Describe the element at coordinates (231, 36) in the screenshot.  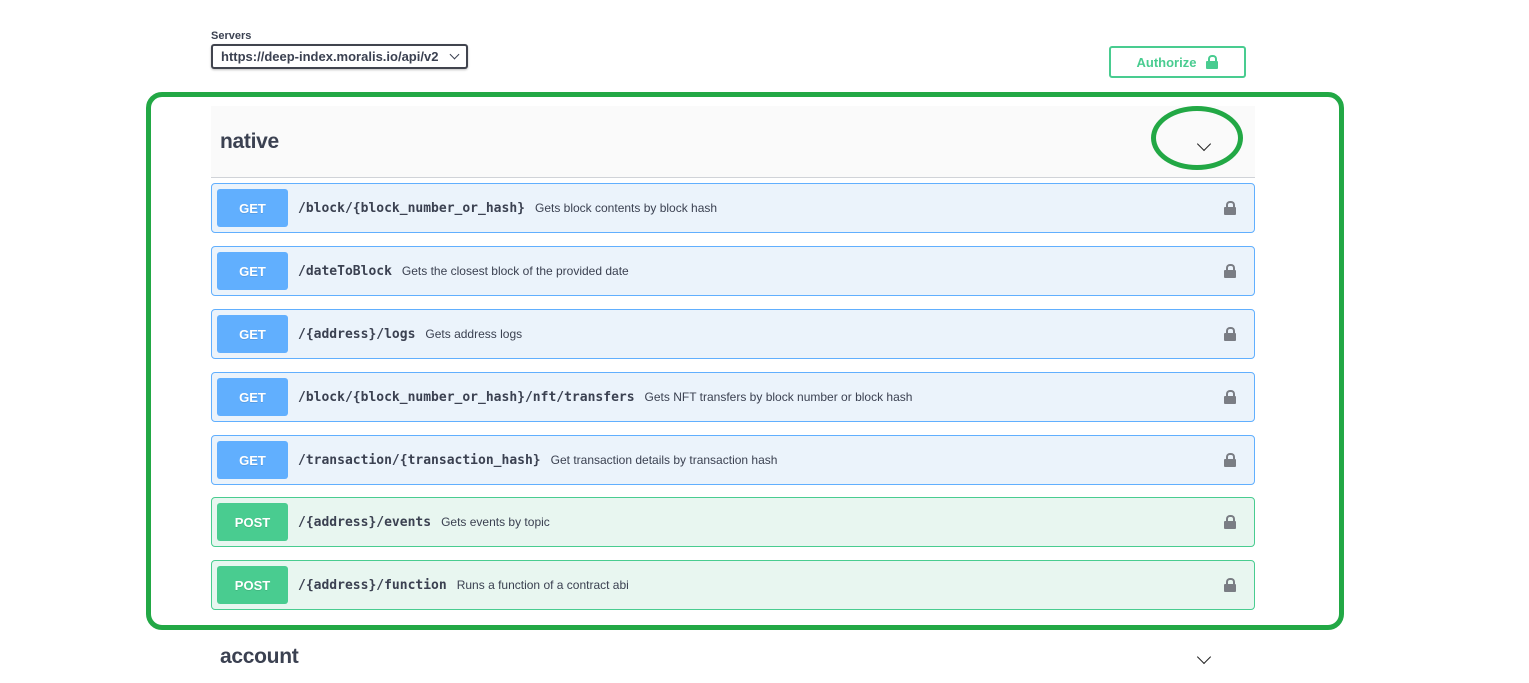
I see `servers-label: Servers` at that location.